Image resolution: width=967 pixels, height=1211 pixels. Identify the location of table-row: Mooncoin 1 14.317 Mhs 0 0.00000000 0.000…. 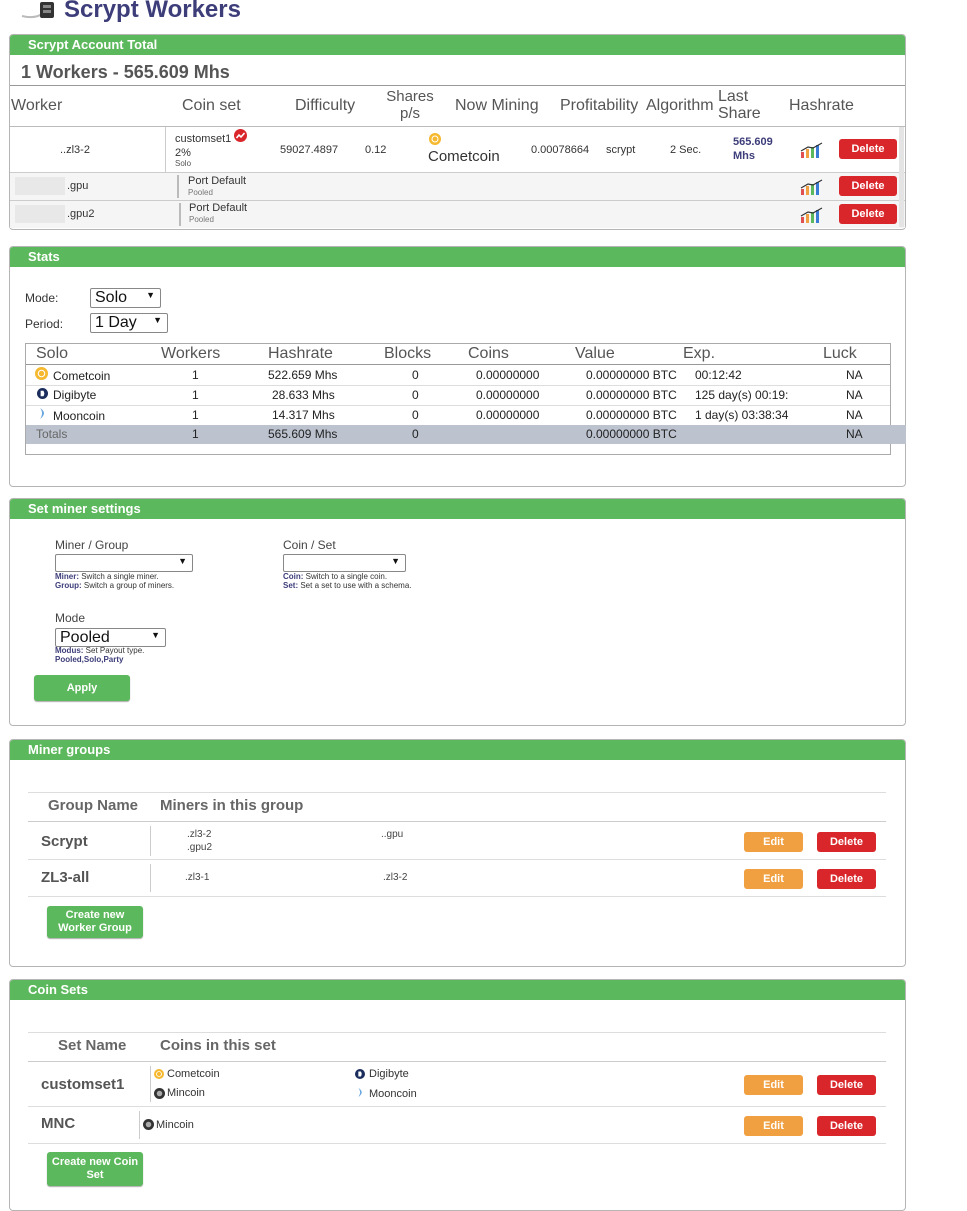
(458, 415).